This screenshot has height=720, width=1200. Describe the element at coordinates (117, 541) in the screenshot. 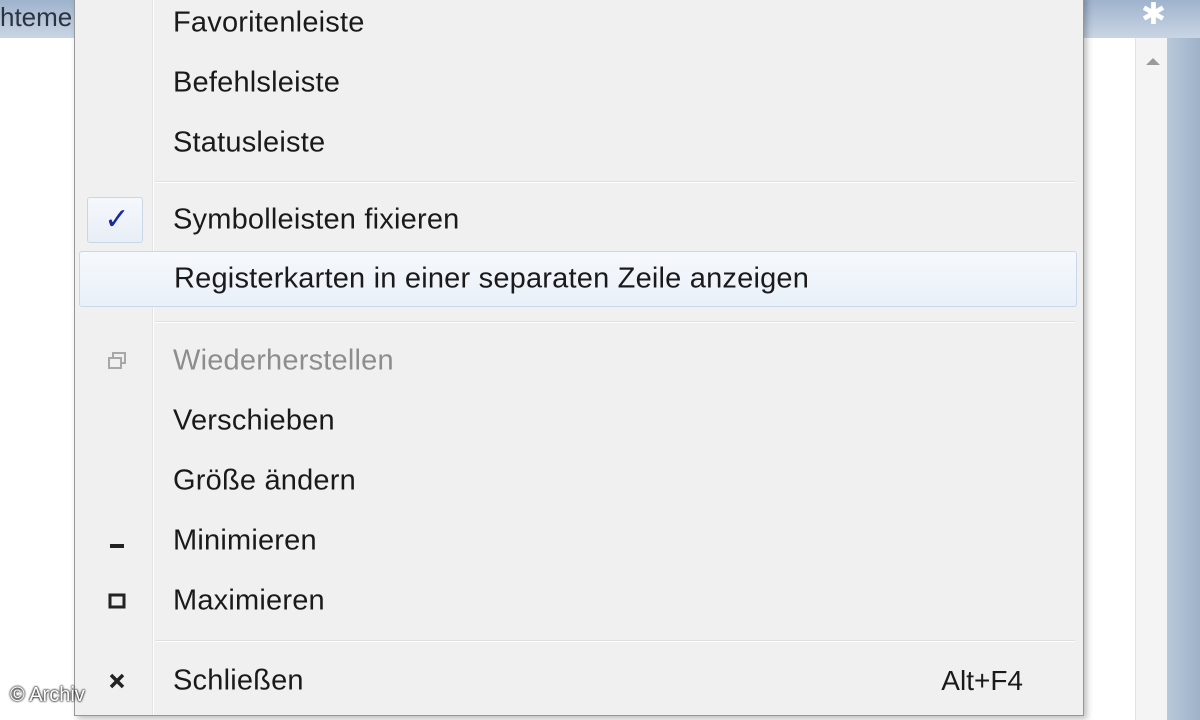

I see `minimize-icon` at that location.